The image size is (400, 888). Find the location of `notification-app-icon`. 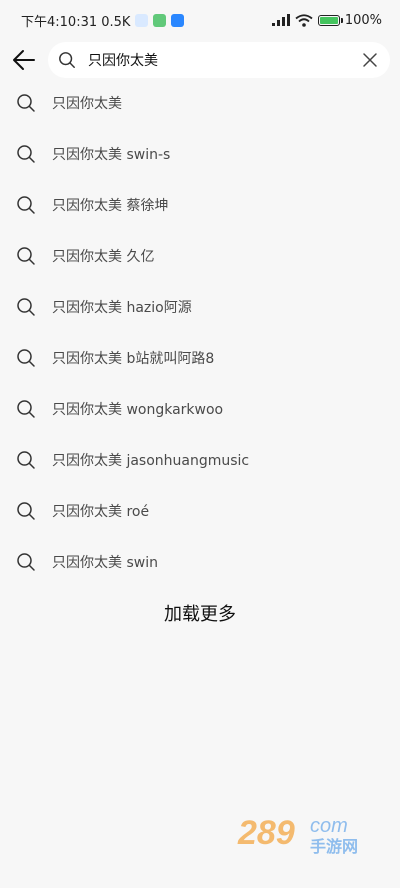

notification-app-icon is located at coordinates (142, 20).